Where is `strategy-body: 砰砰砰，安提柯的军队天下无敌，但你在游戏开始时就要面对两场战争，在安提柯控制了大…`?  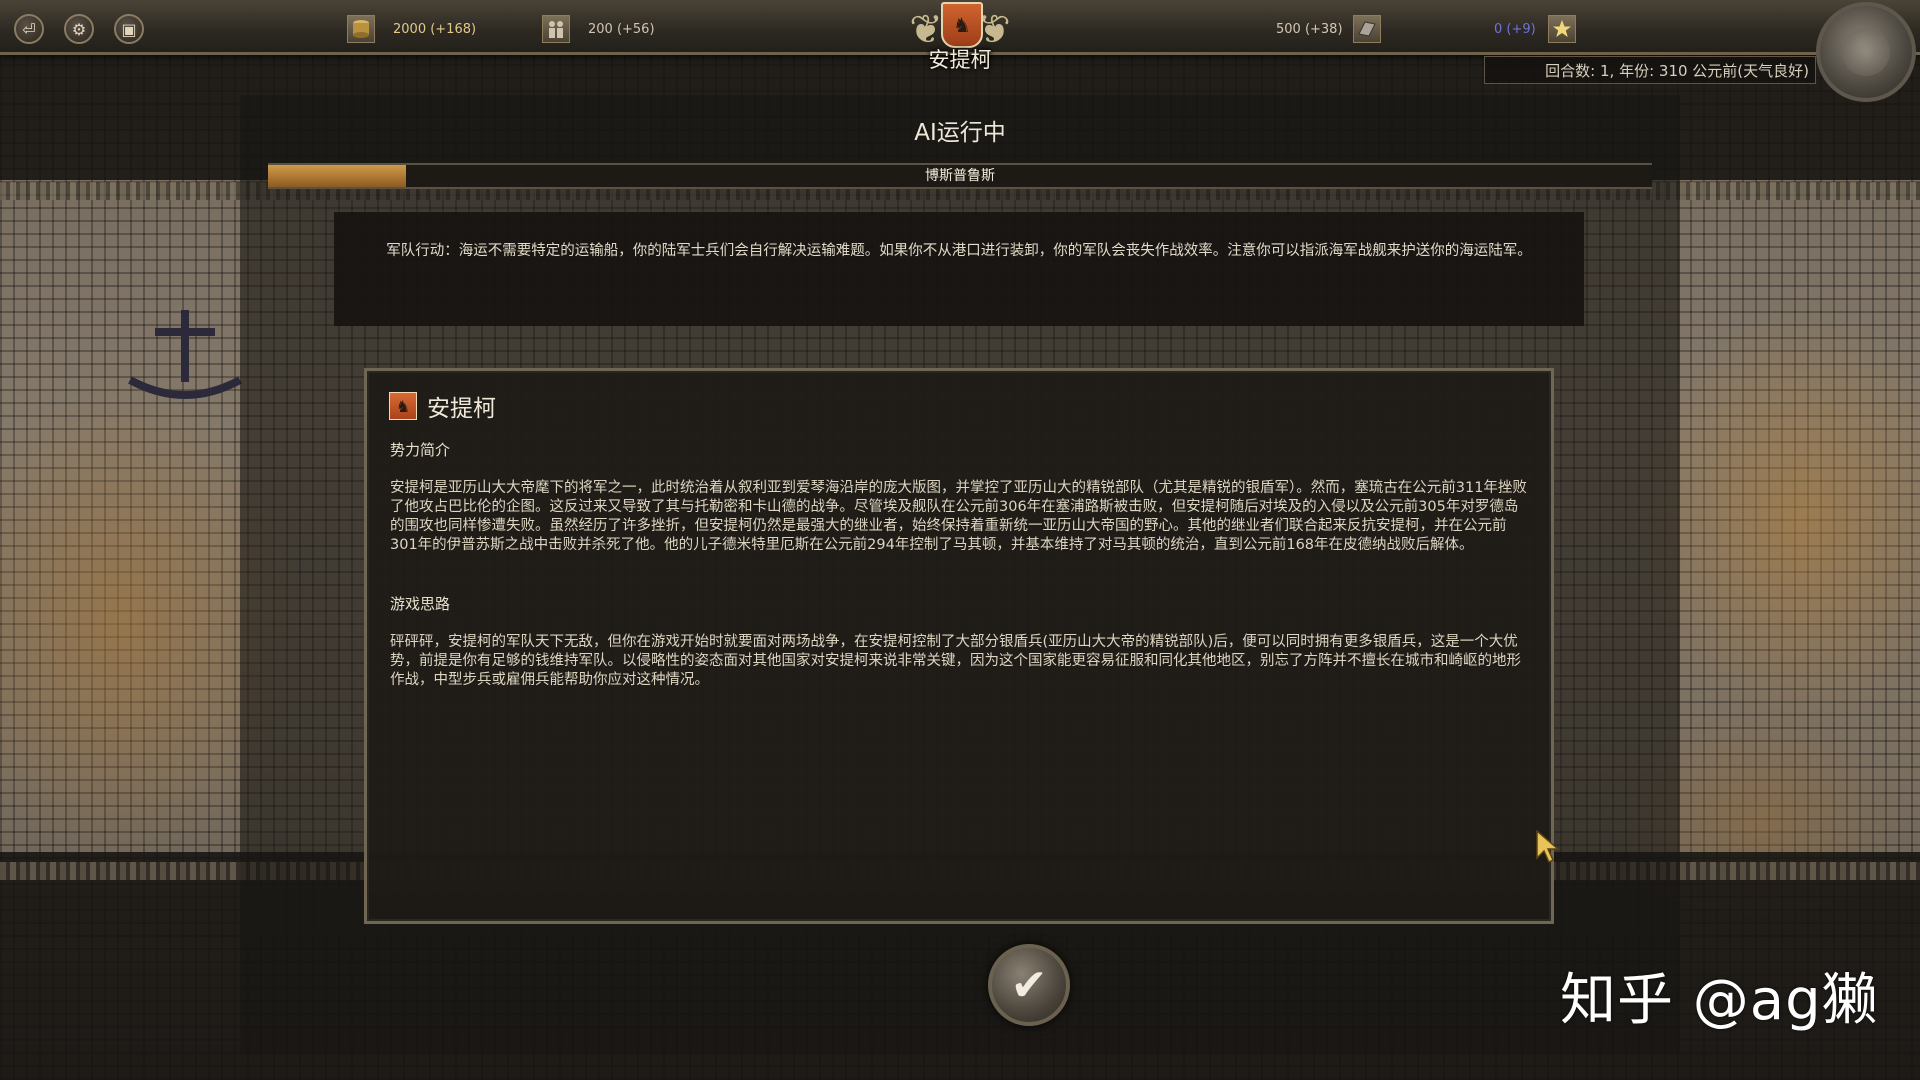 strategy-body: 砰砰砰，安提柯的军队天下无敌，但你在游戏开始时就要面对两场战争，在安提柯控制了大… is located at coordinates (955, 661).